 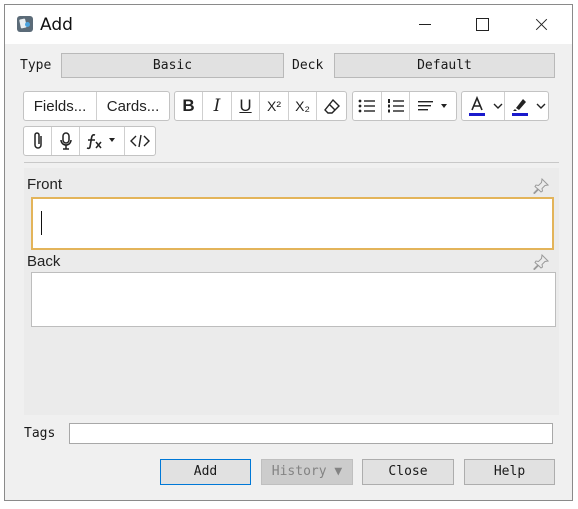 I want to click on eraser-button, so click(x=331, y=106).